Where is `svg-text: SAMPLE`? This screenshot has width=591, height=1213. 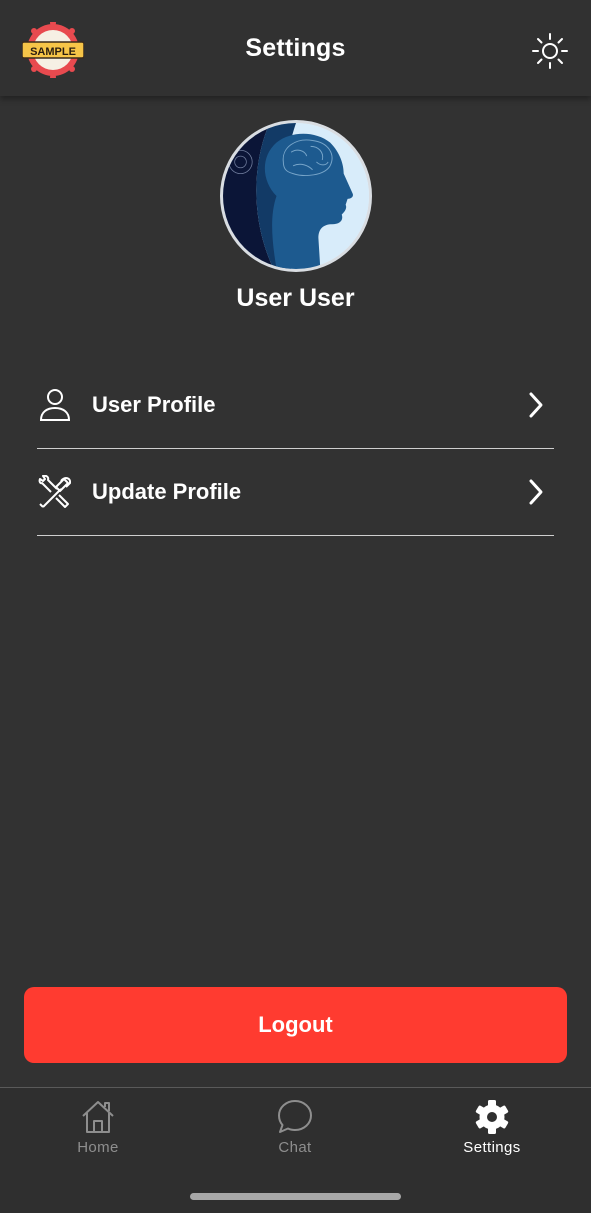
svg-text: SAMPLE is located at coordinates (53, 52).